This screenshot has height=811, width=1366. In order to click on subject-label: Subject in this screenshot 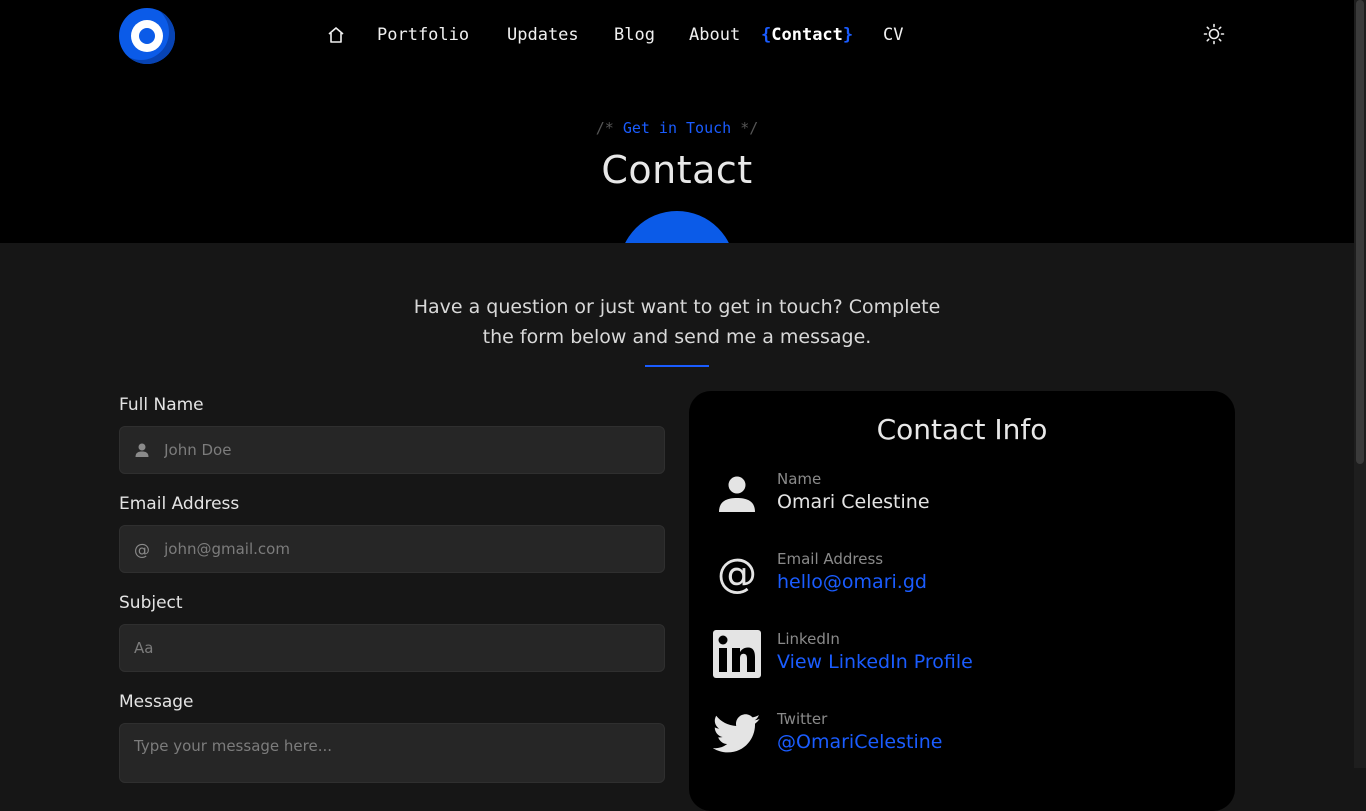, I will do `click(151, 603)`.